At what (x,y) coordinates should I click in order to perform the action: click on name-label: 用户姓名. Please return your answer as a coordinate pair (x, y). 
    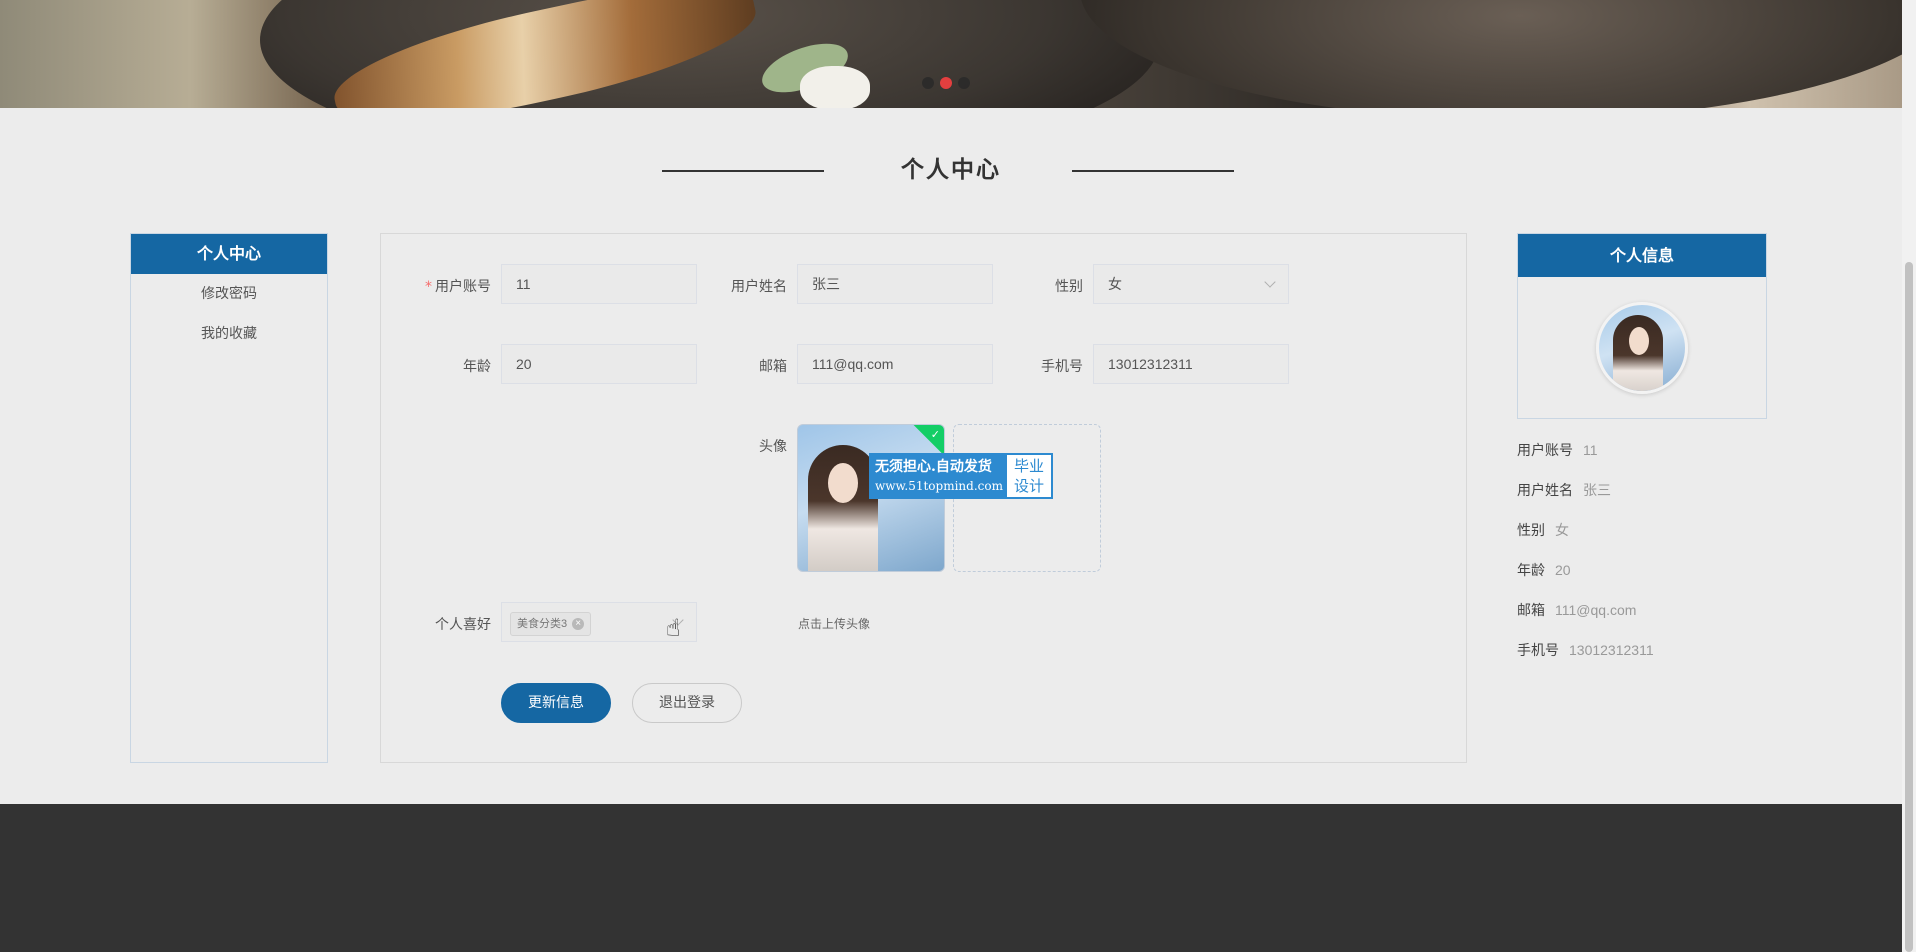
    Looking at the image, I should click on (759, 287).